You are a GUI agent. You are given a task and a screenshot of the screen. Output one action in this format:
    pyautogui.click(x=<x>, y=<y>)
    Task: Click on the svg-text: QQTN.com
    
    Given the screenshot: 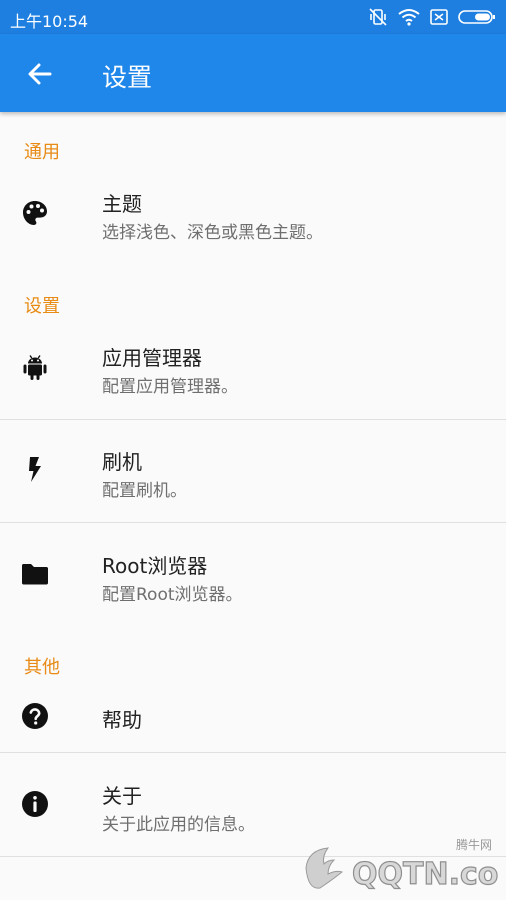 What is the action you would take?
    pyautogui.click(x=425, y=874)
    